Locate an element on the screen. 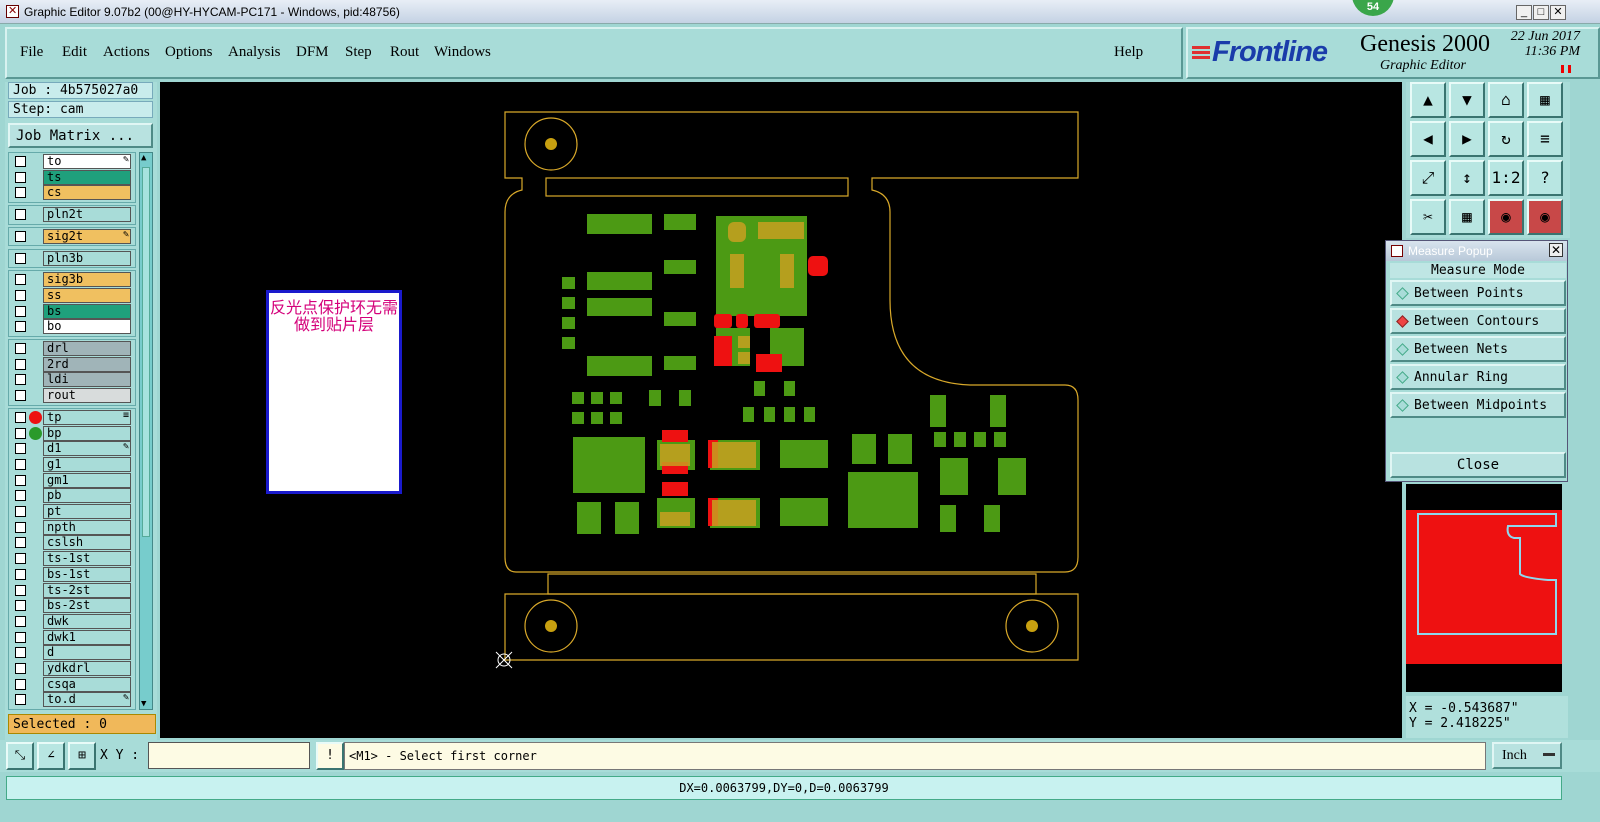 The width and height of the screenshot is (1600, 822). menu-dfm: DFM is located at coordinates (312, 52).